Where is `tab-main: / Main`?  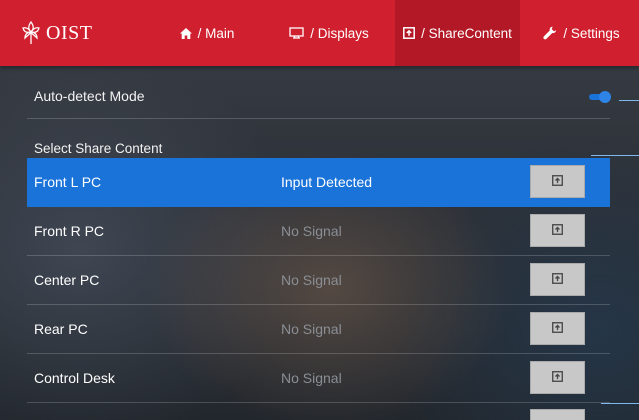 tab-main: / Main is located at coordinates (207, 33).